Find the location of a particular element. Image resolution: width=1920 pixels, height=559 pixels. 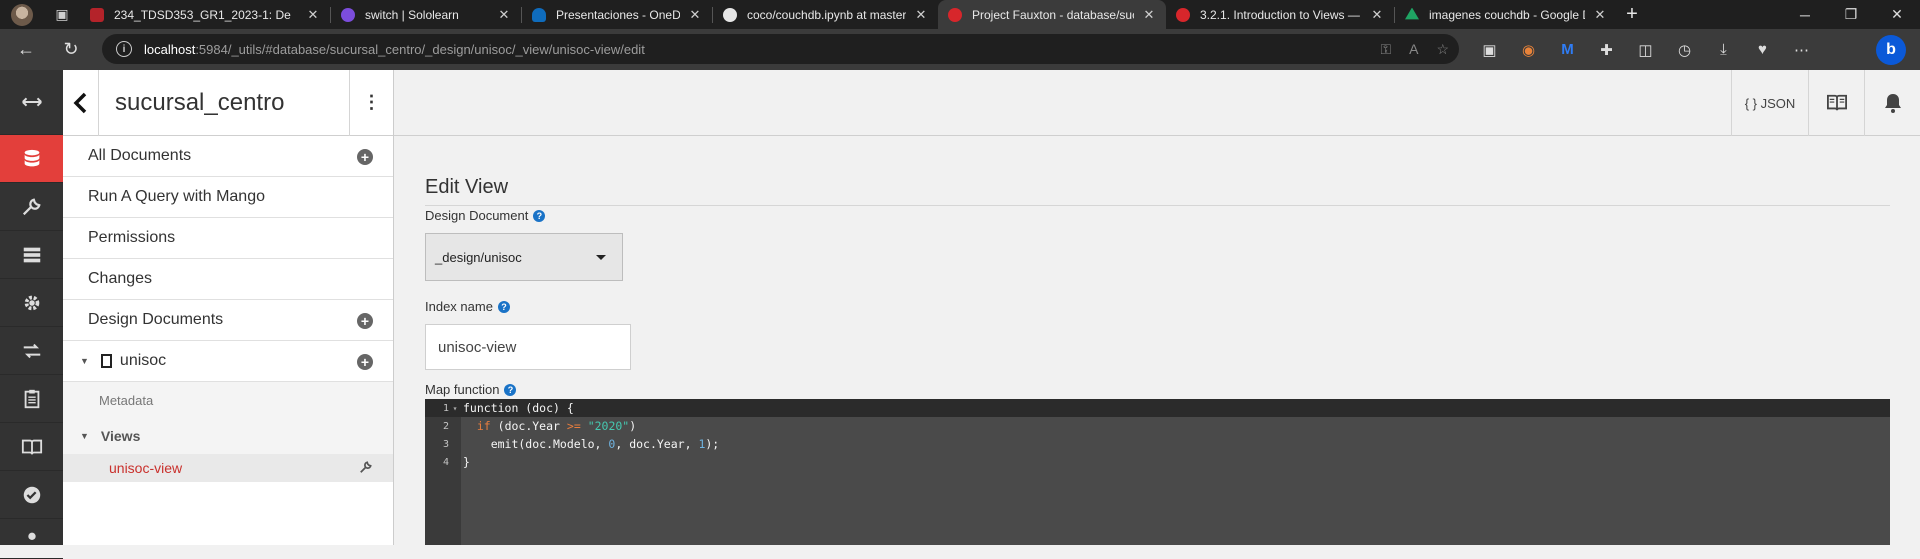

browser-tab: 3.2.1. Introduction to Views — A ✕ is located at coordinates (1280, 14).